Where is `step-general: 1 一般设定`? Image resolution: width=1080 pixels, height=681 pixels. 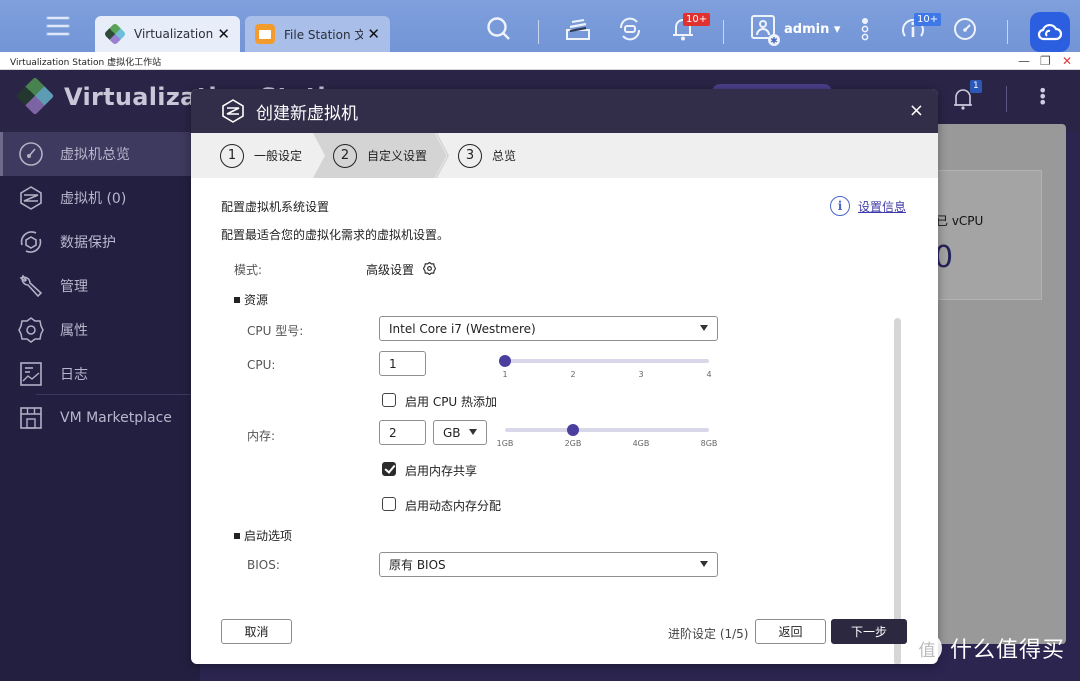
step-general: 1 一般设定 is located at coordinates (261, 155).